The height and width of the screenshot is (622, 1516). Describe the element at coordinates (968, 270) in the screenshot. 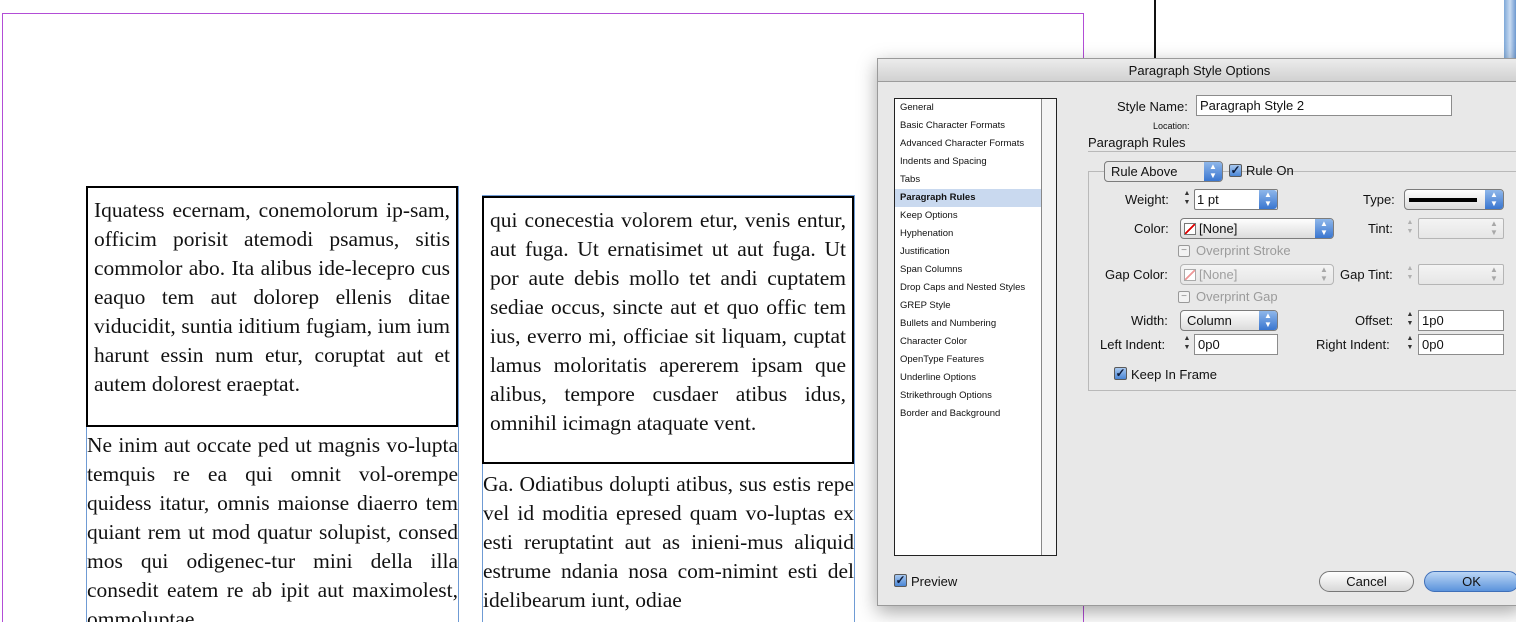

I see `category-item: Span Columns` at that location.